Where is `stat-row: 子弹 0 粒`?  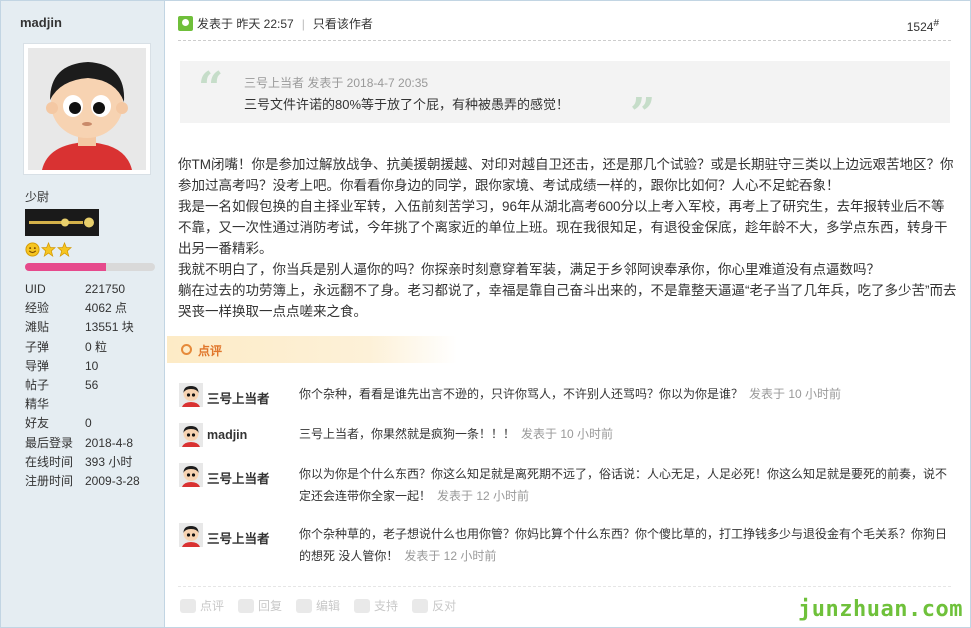
stat-row: 子弹 0 粒 is located at coordinates (93, 347).